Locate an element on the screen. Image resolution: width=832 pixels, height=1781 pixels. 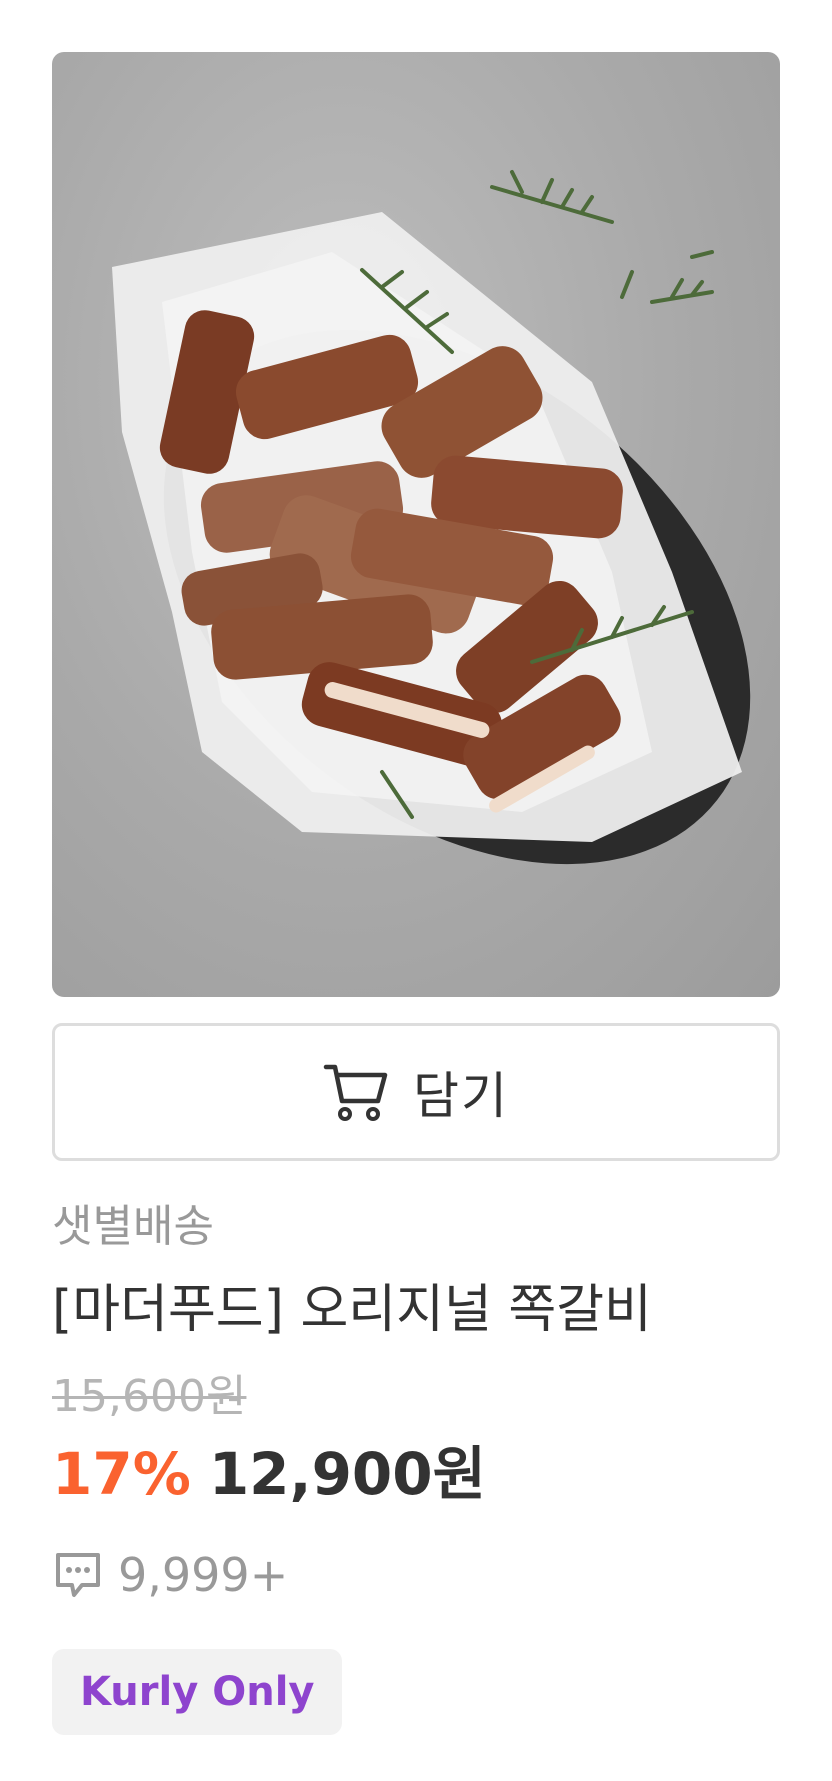
kurly-only-badge: Kurly Only is located at coordinates (197, 1692).